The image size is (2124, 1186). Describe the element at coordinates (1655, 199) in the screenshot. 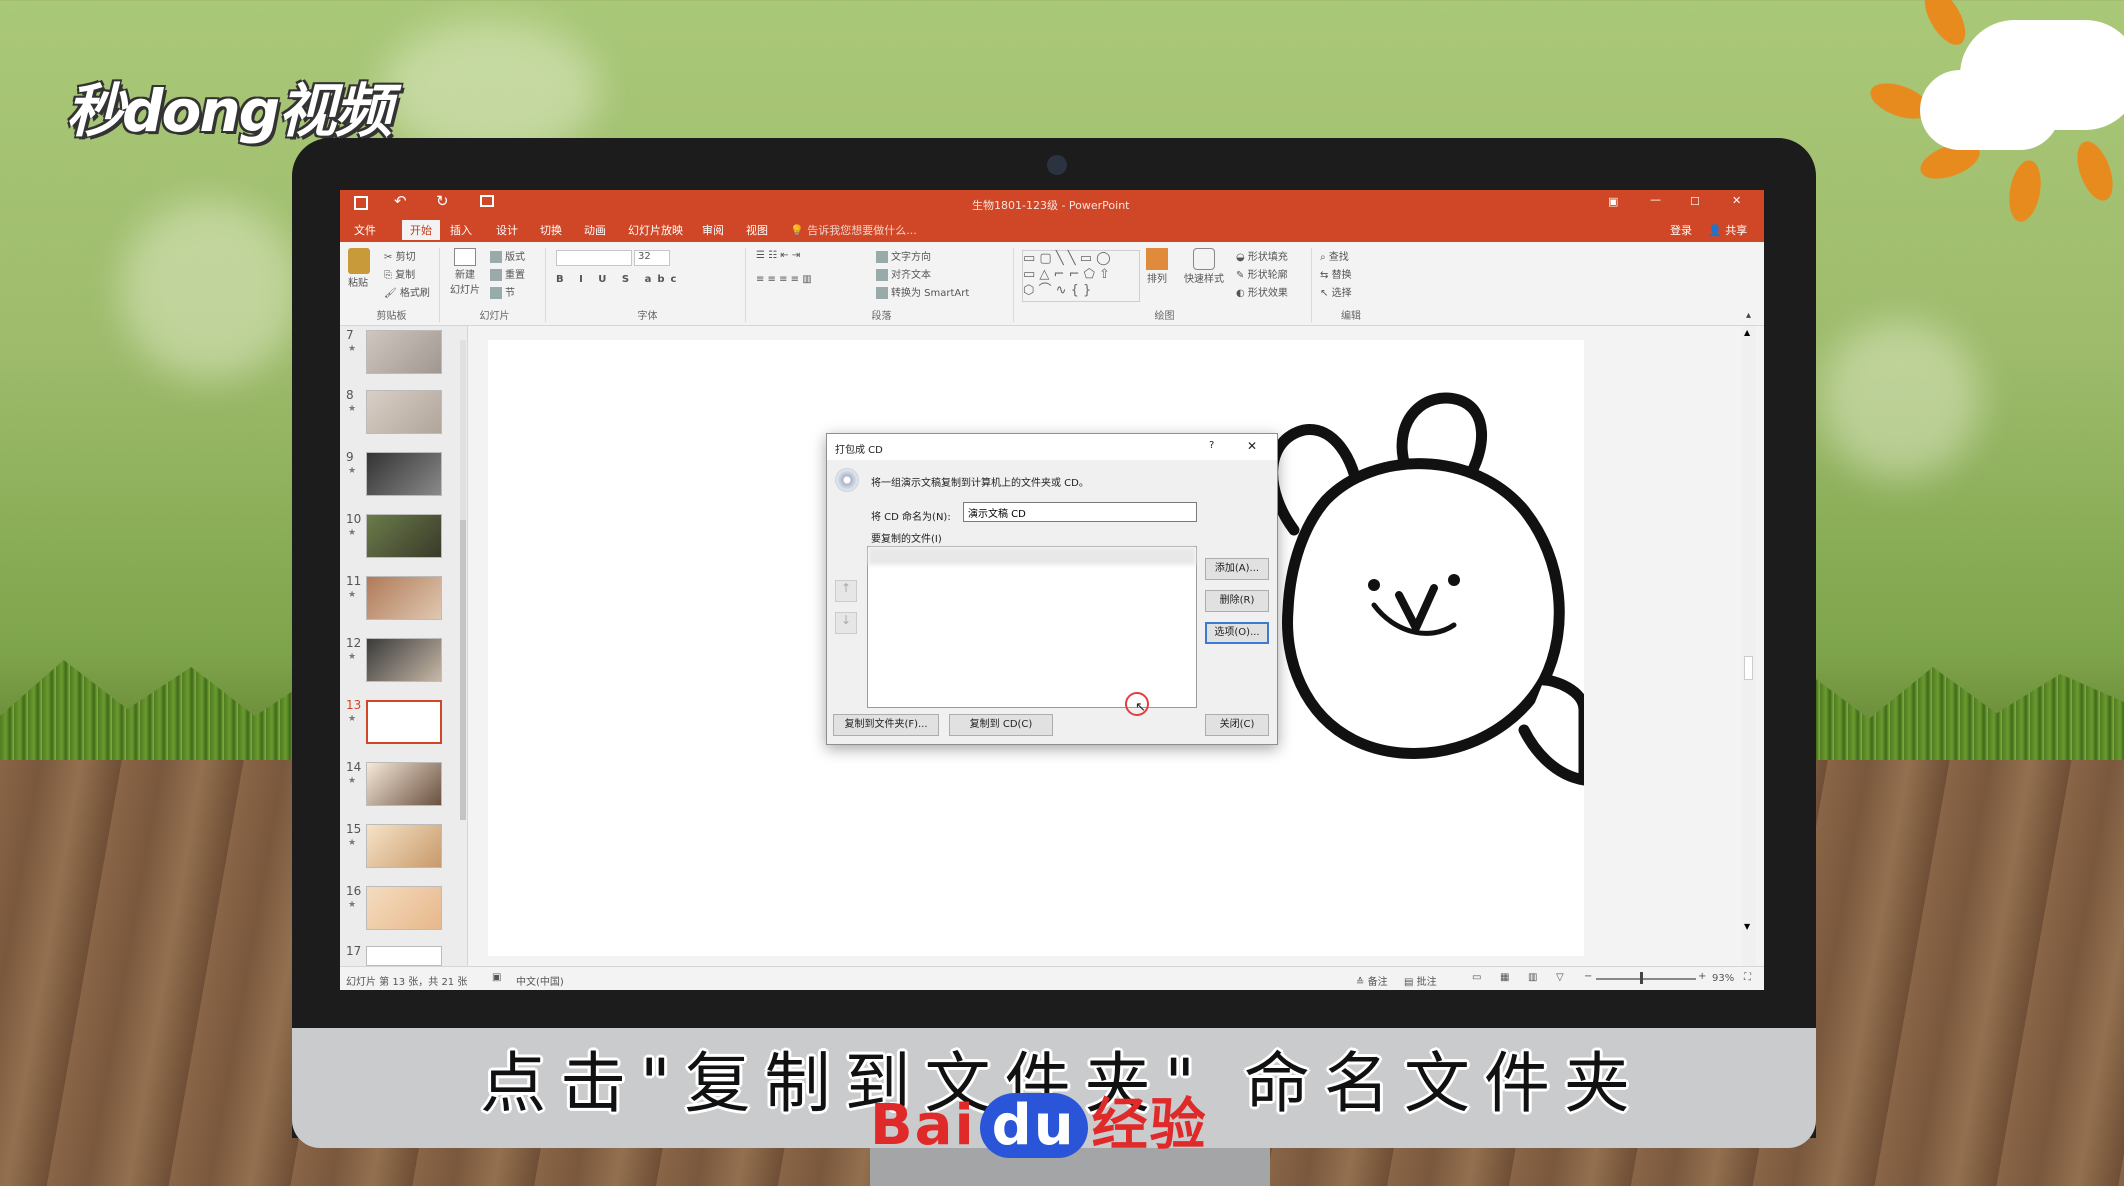

I see `minimize-icon: —` at that location.